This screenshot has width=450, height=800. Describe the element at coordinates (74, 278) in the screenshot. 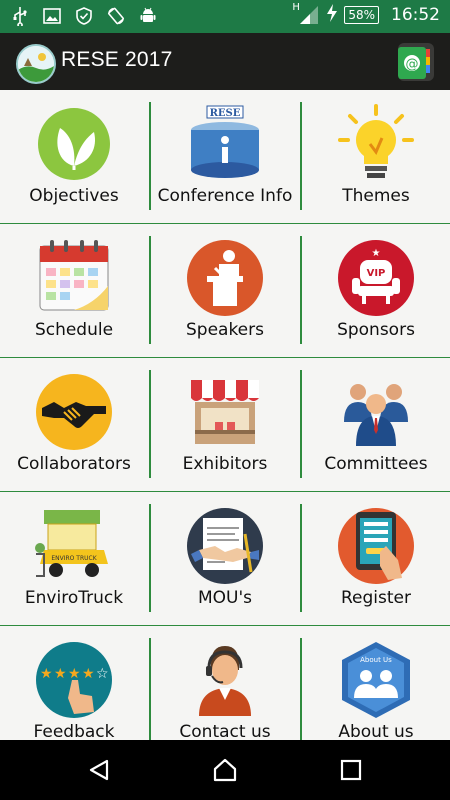

I see `calendar-icon` at that location.